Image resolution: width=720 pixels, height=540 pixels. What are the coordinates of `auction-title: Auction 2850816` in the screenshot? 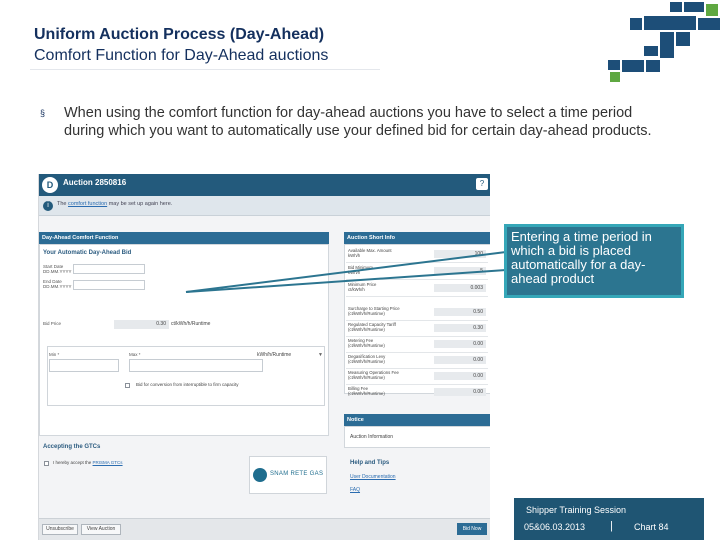 It's located at (95, 182).